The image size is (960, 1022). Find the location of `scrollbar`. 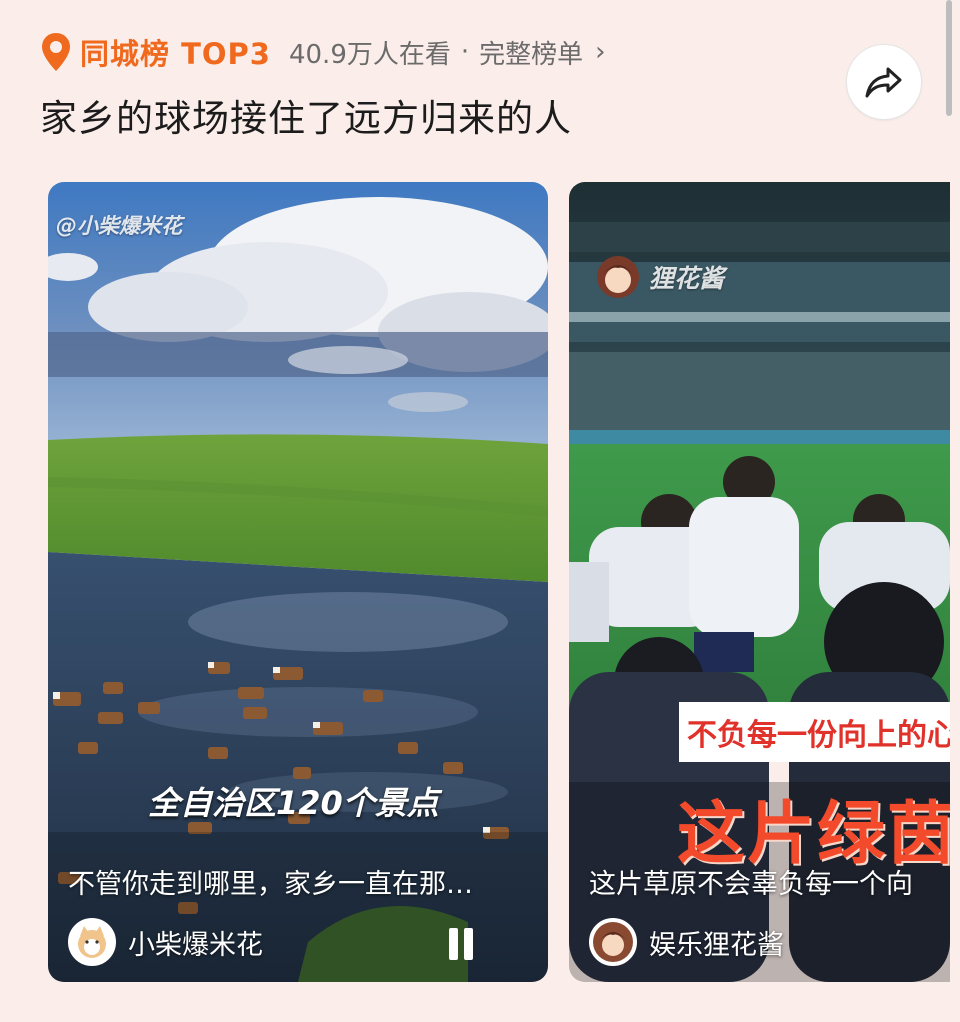

scrollbar is located at coordinates (949, 58).